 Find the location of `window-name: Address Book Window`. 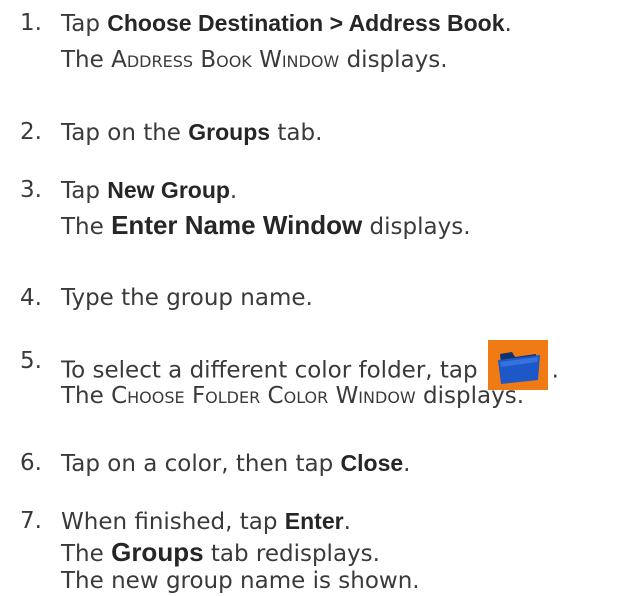

window-name: Address Book Window is located at coordinates (225, 60).